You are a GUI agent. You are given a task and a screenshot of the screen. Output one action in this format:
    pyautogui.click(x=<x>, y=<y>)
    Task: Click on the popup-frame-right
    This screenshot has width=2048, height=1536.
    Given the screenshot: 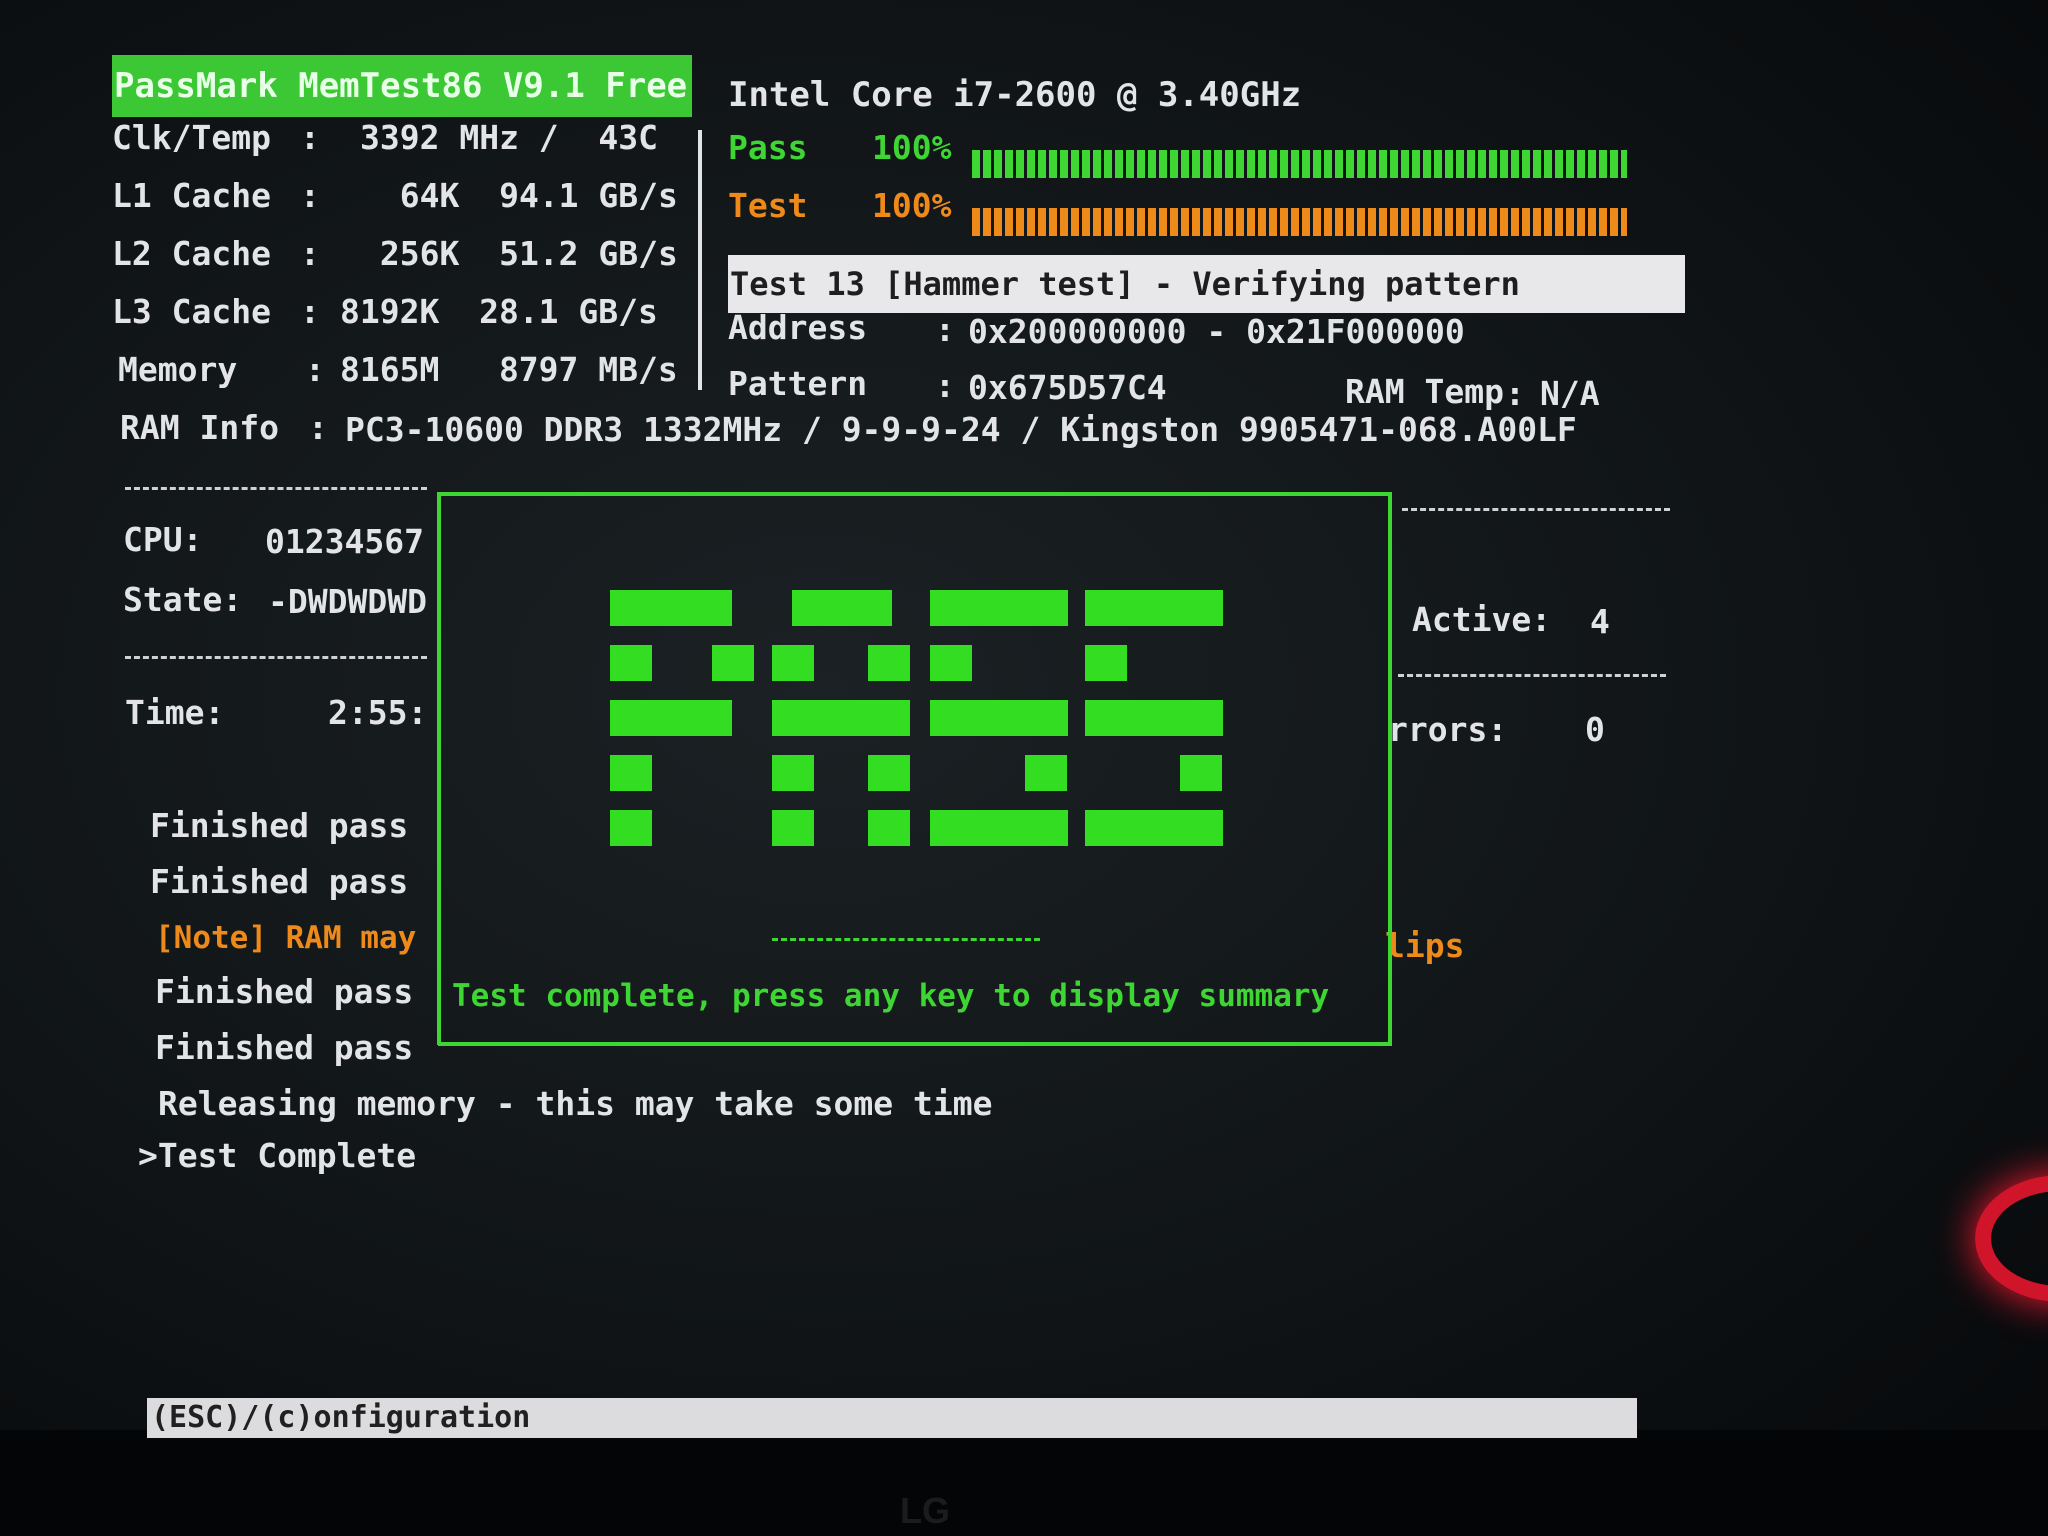 What is the action you would take?
    pyautogui.click(x=1390, y=768)
    